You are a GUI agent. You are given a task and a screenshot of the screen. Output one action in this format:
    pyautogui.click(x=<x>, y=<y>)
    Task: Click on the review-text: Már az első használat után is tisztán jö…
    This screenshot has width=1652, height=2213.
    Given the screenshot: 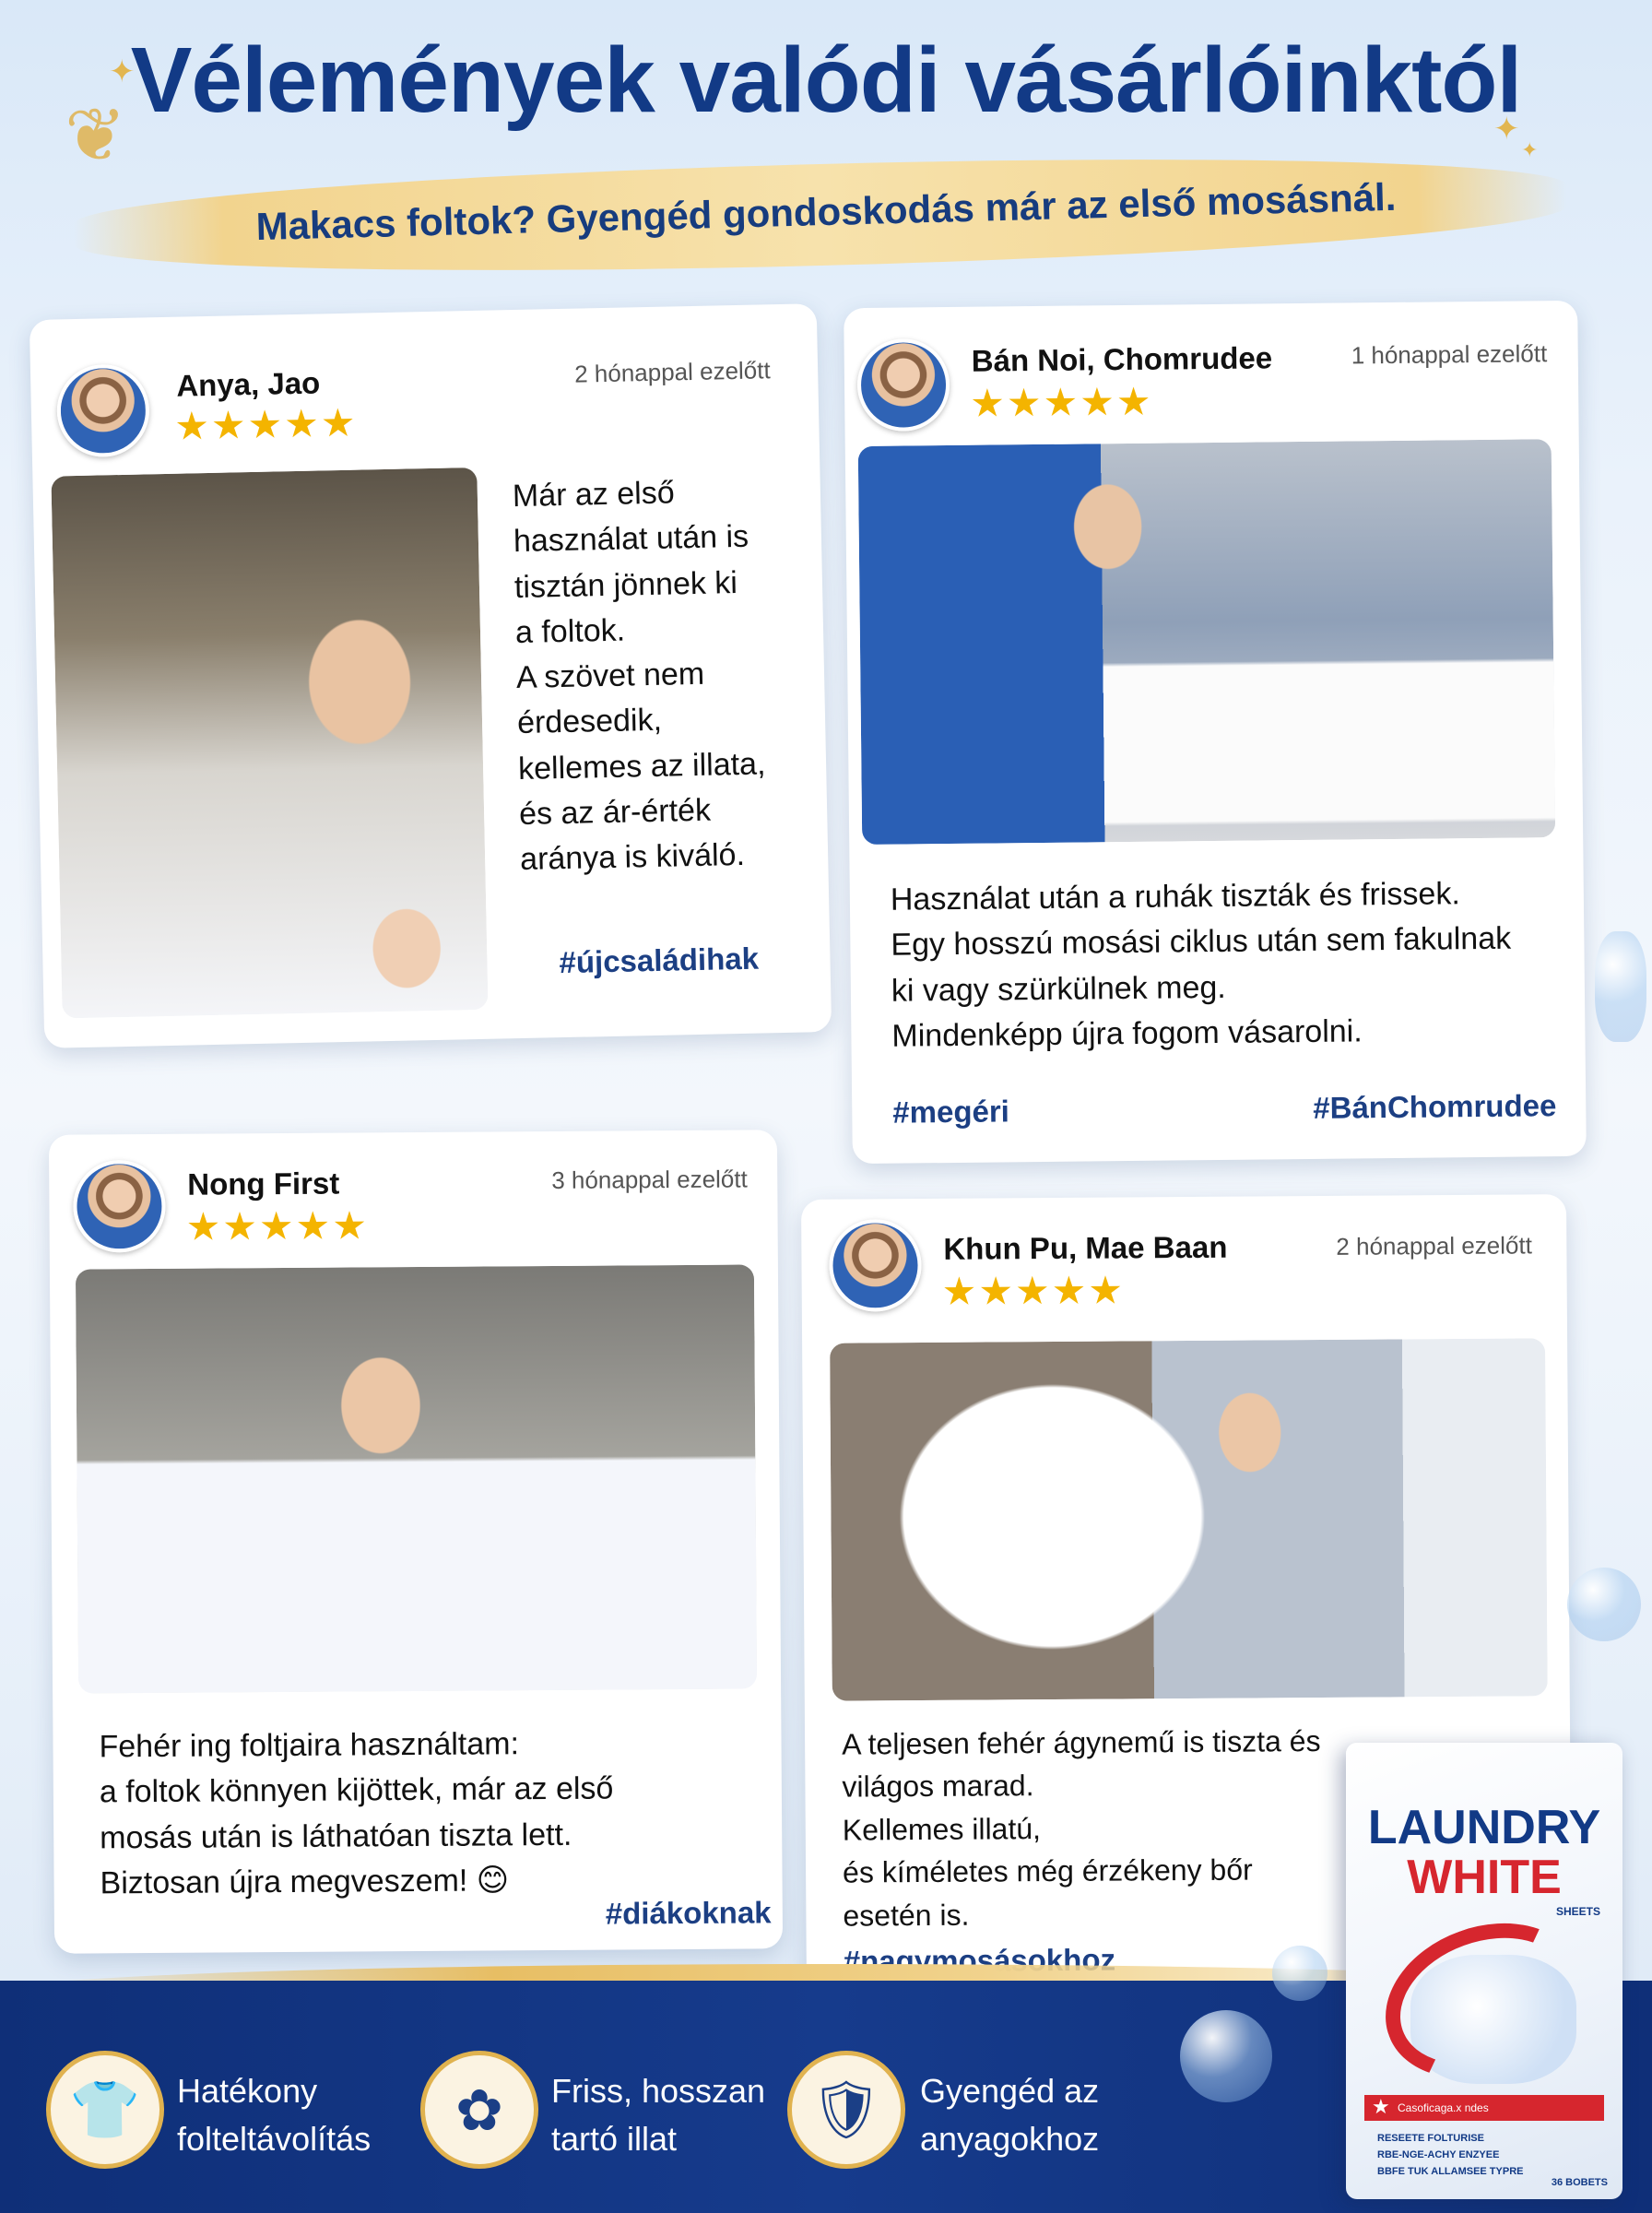 What is the action you would take?
    pyautogui.click(x=639, y=676)
    